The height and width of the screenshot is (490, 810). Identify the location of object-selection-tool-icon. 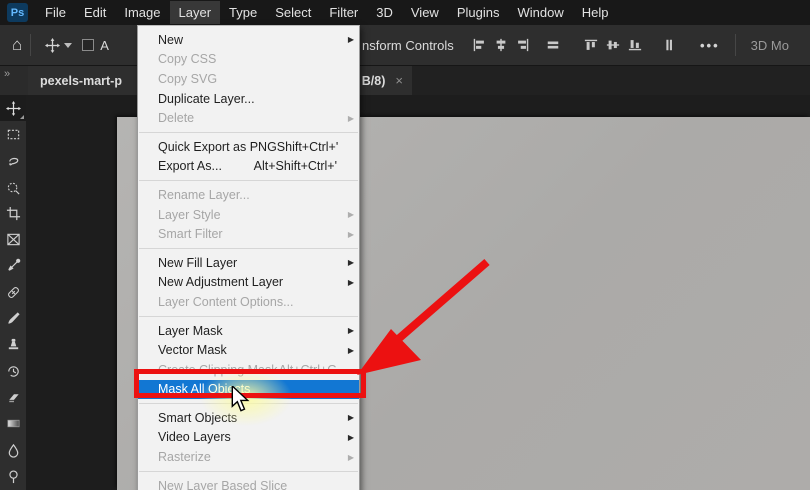
(13, 188).